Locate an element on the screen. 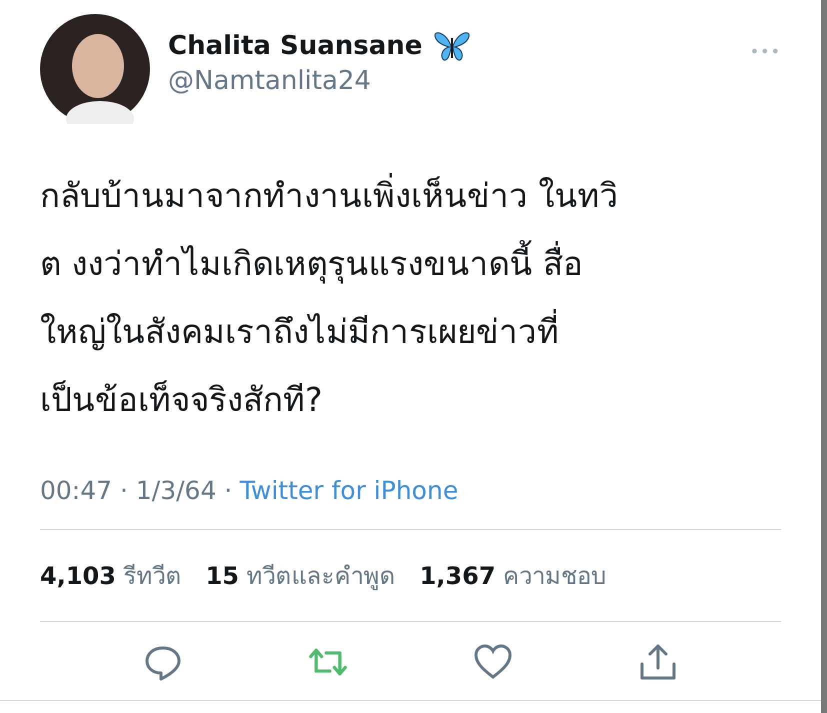  stat-count: 4,103 รีทวีต is located at coordinates (111, 575).